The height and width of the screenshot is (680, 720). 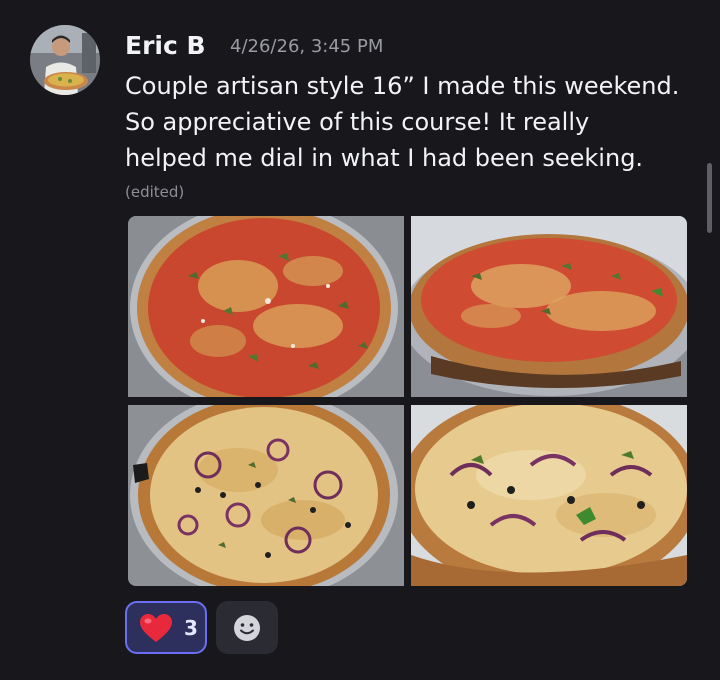 I want to click on author-name: Eric B, so click(x=165, y=46).